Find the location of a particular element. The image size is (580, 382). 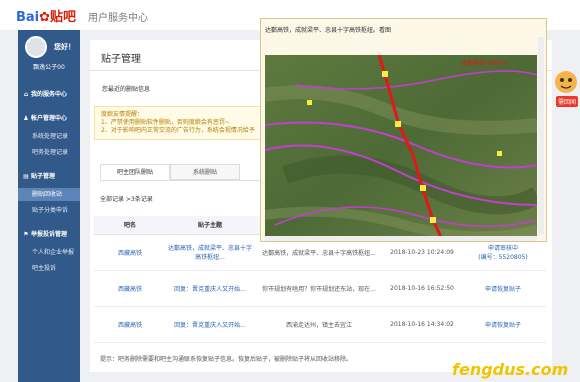

page-title: 贴子管理 is located at coordinates (121, 59).